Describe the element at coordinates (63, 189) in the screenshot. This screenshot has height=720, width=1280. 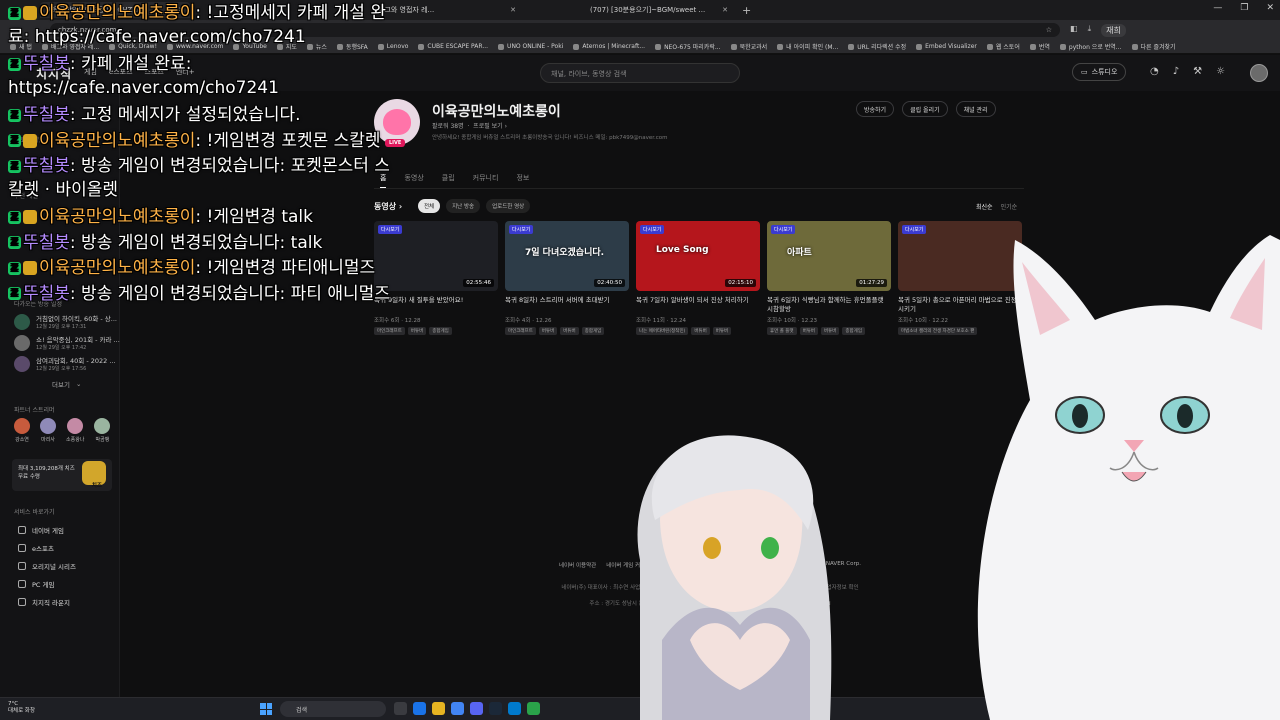
I see `chat-message-continuation: 칼렛 · 바이올렛` at that location.